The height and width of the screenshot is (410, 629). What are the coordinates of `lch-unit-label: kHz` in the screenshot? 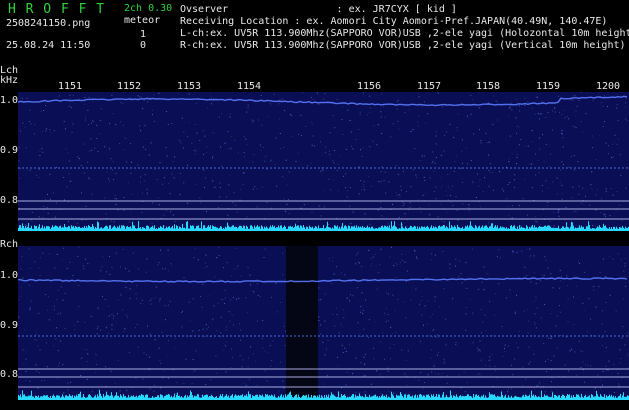 It's located at (9, 80).